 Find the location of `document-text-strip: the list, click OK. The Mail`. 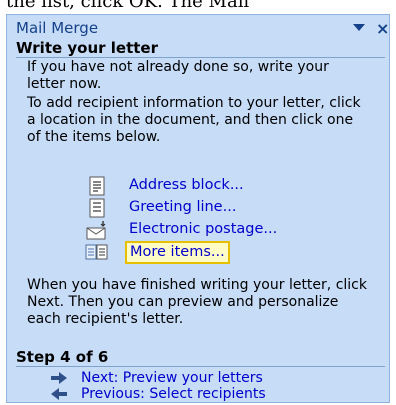

document-text-strip: the list, click OK. The Mail is located at coordinates (198, 7).